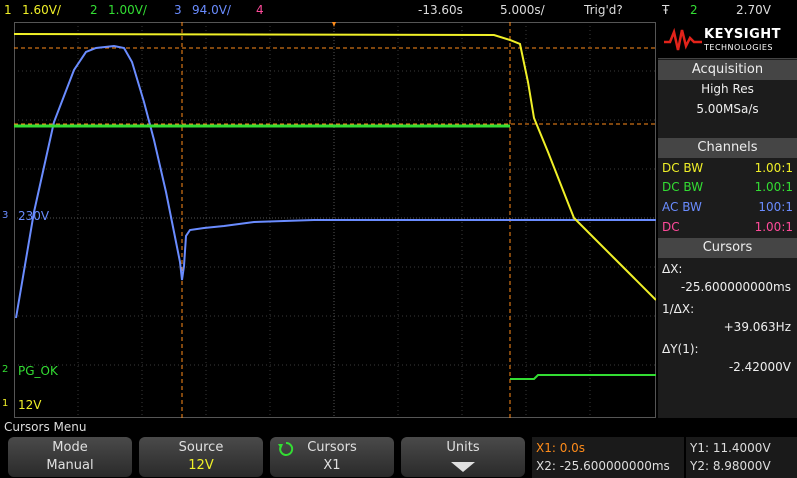  What do you see at coordinates (680, 349) in the screenshot?
I see `delta-y-label: ΔY(1):` at bounding box center [680, 349].